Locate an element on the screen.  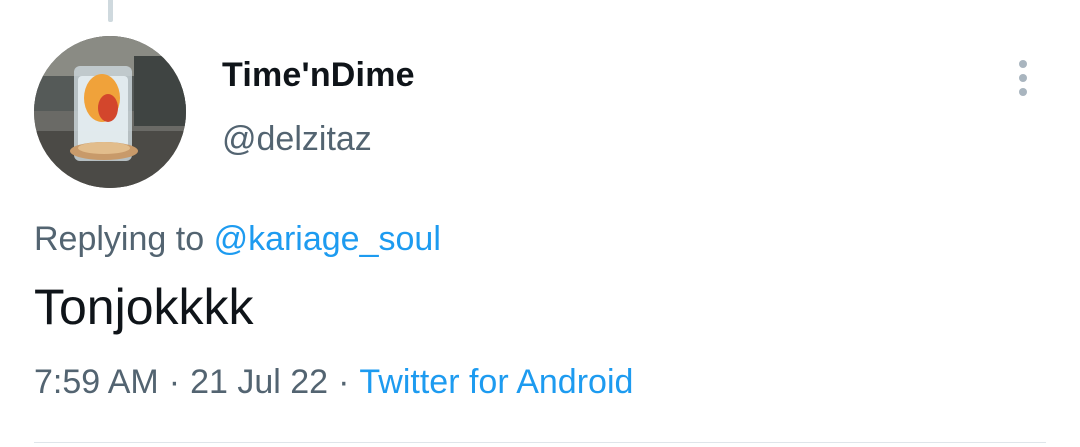
thread-connector-line is located at coordinates (110, 11).